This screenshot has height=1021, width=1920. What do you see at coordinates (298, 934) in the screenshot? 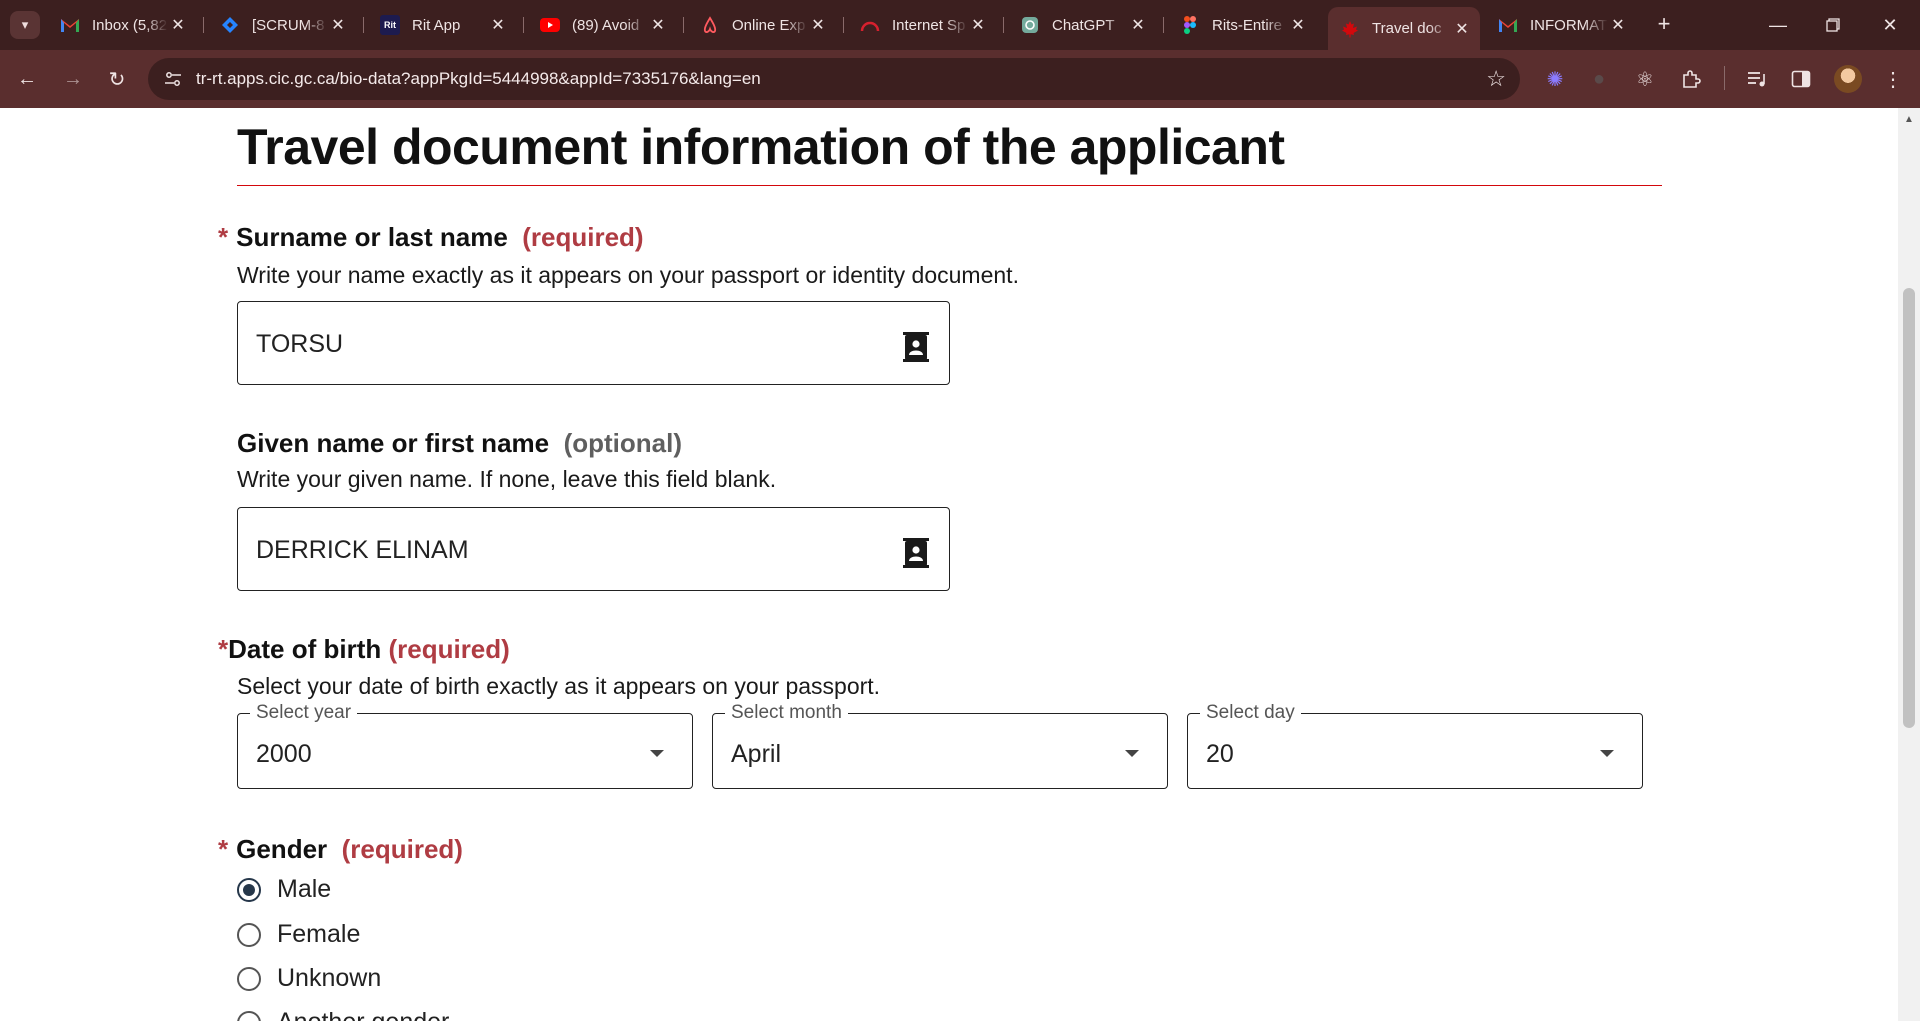
I see `gender-option-female: Female` at bounding box center [298, 934].